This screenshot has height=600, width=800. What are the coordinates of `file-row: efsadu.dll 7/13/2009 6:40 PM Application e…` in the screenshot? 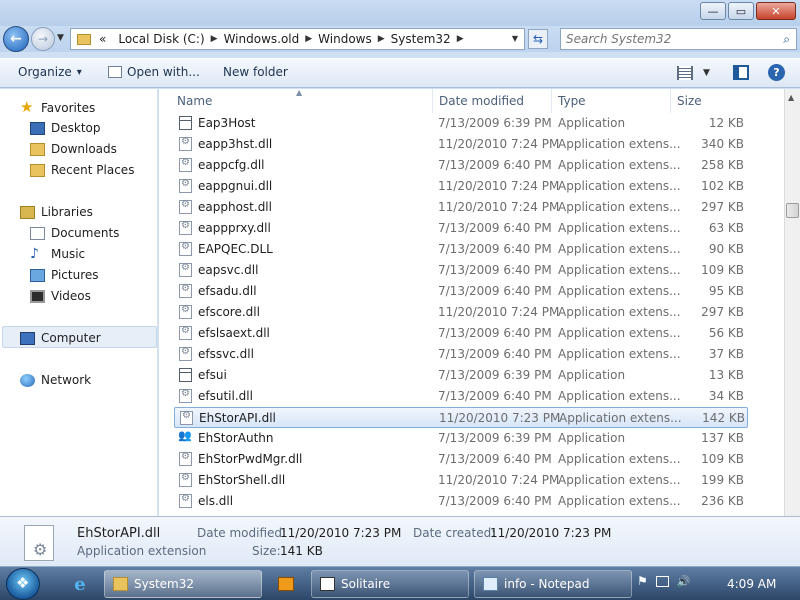 It's located at (461, 291).